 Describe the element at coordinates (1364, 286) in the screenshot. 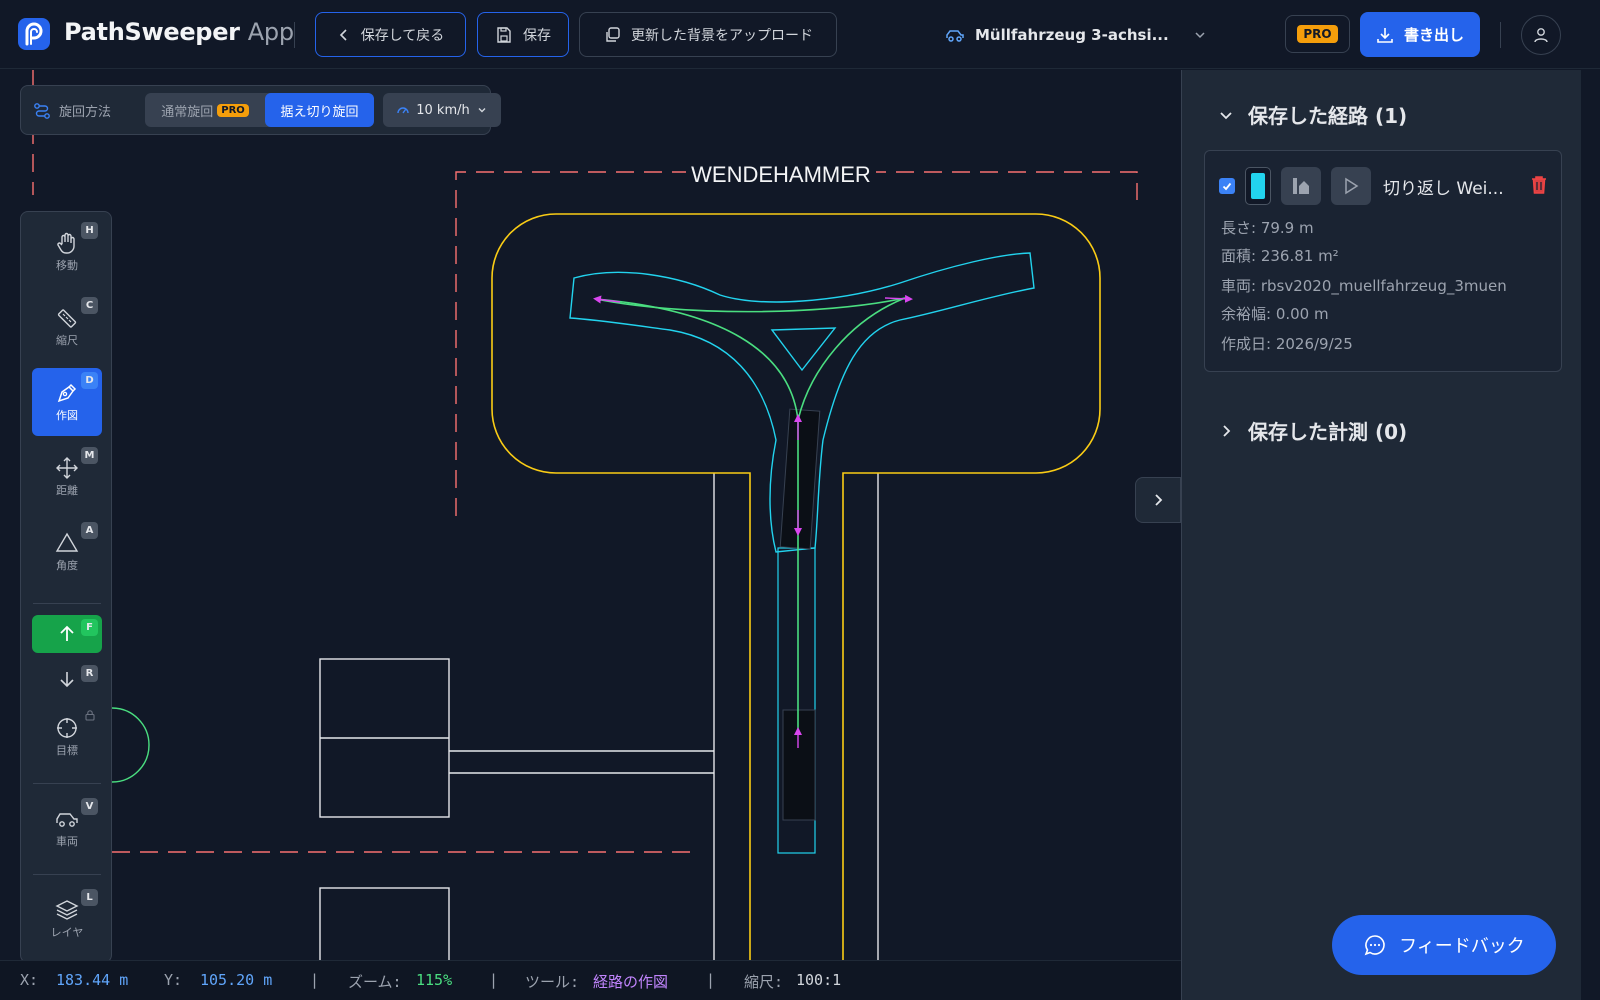

I see `route-vehicle: 車両: rbsv2020_muellfahrzeug_3muen` at that location.